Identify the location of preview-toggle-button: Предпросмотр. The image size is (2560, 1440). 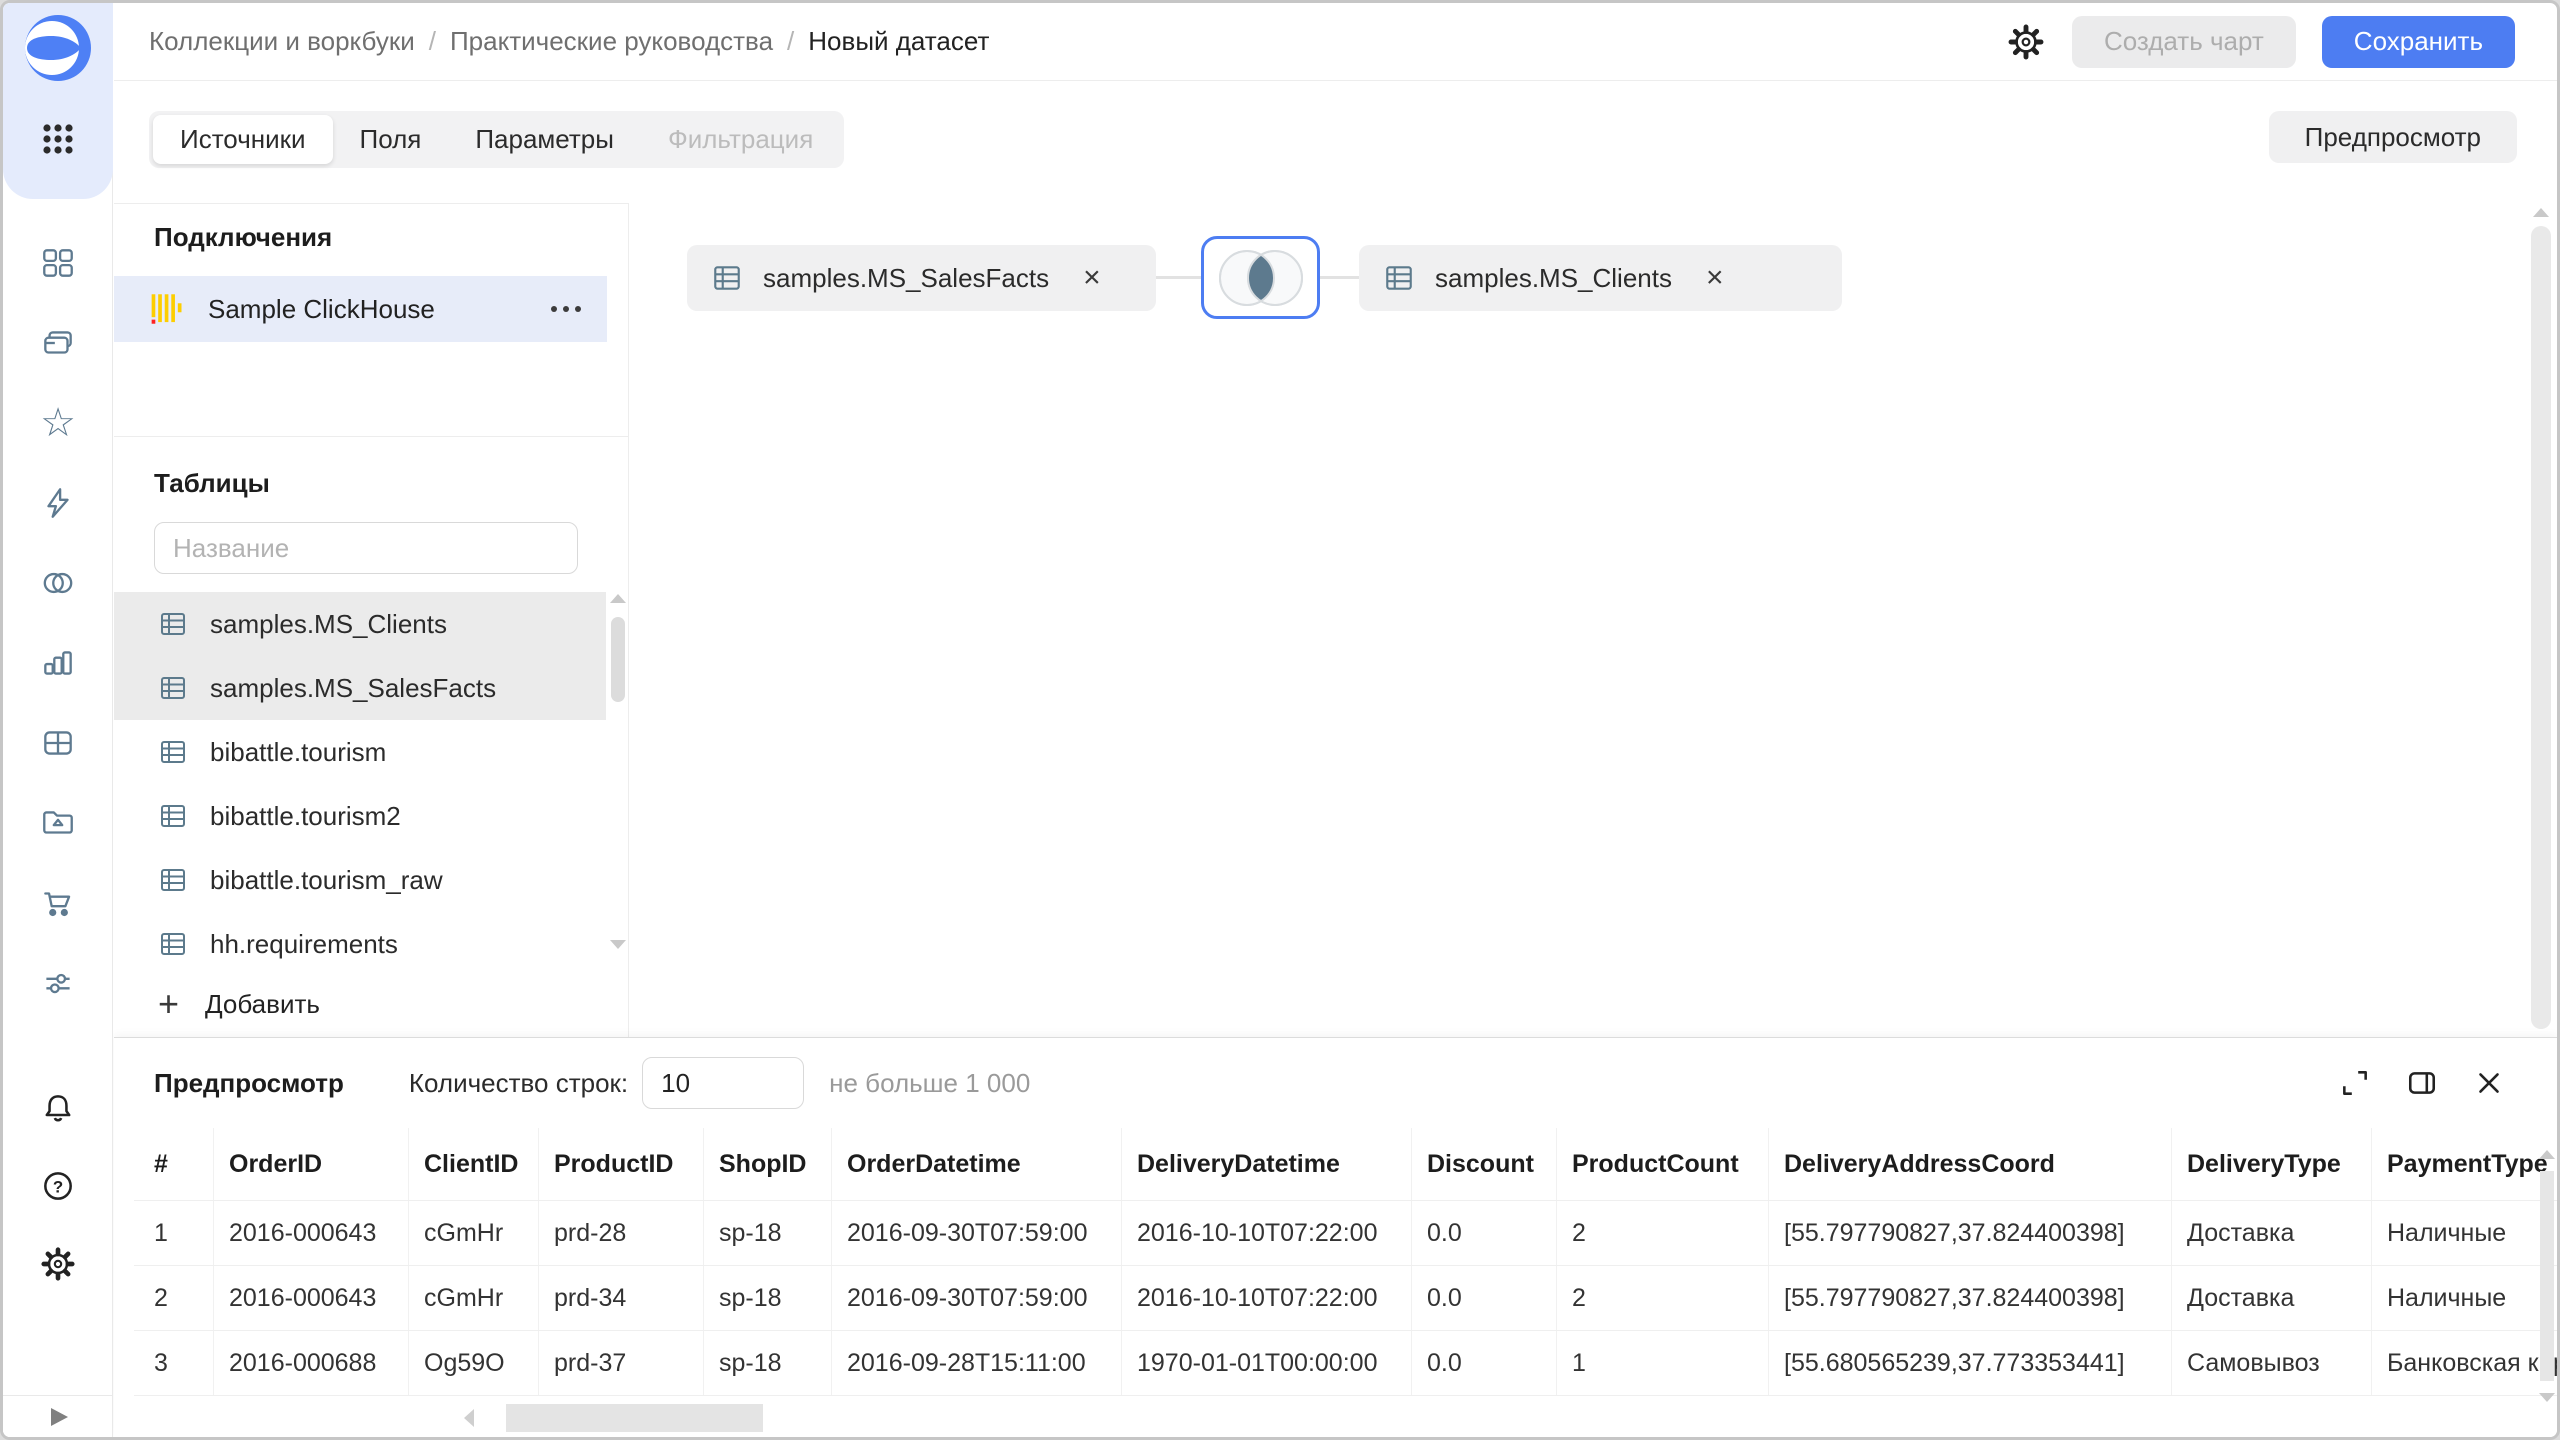
(2392, 137).